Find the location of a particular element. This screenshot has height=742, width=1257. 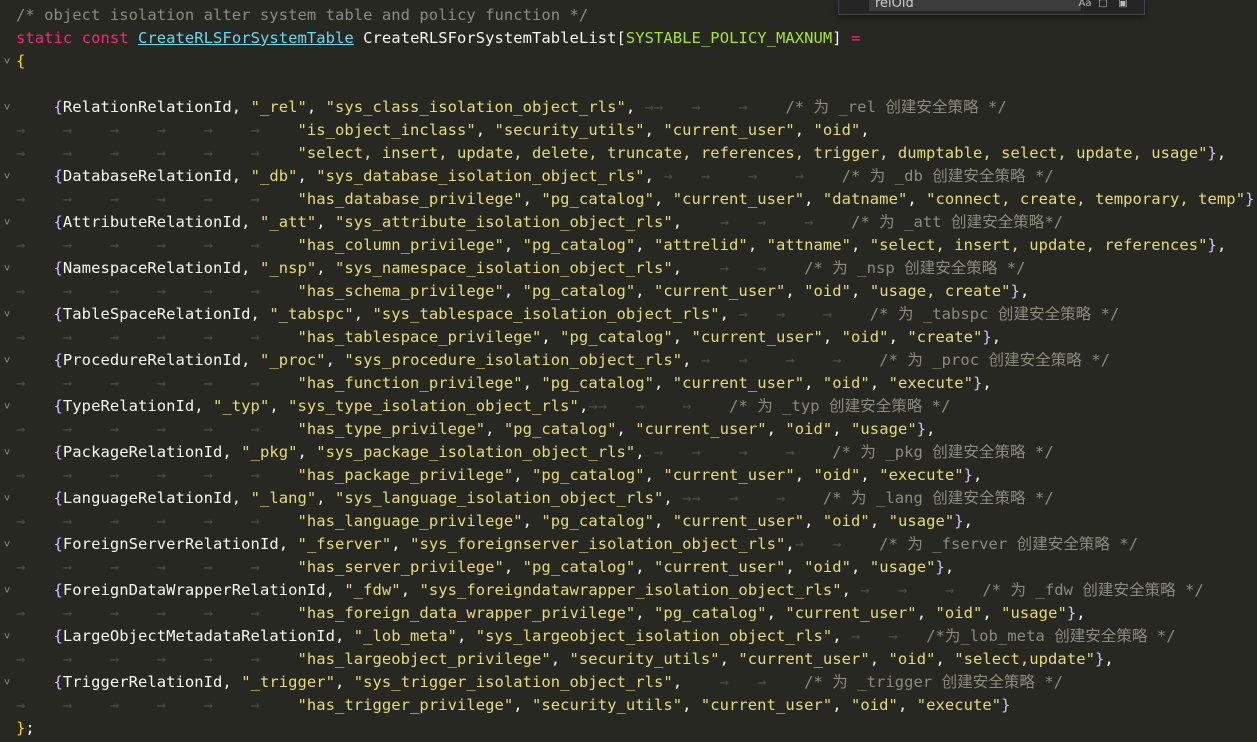

code-token-str: "sys_largeobject_isolation_object_rls" is located at coordinates (654, 636).